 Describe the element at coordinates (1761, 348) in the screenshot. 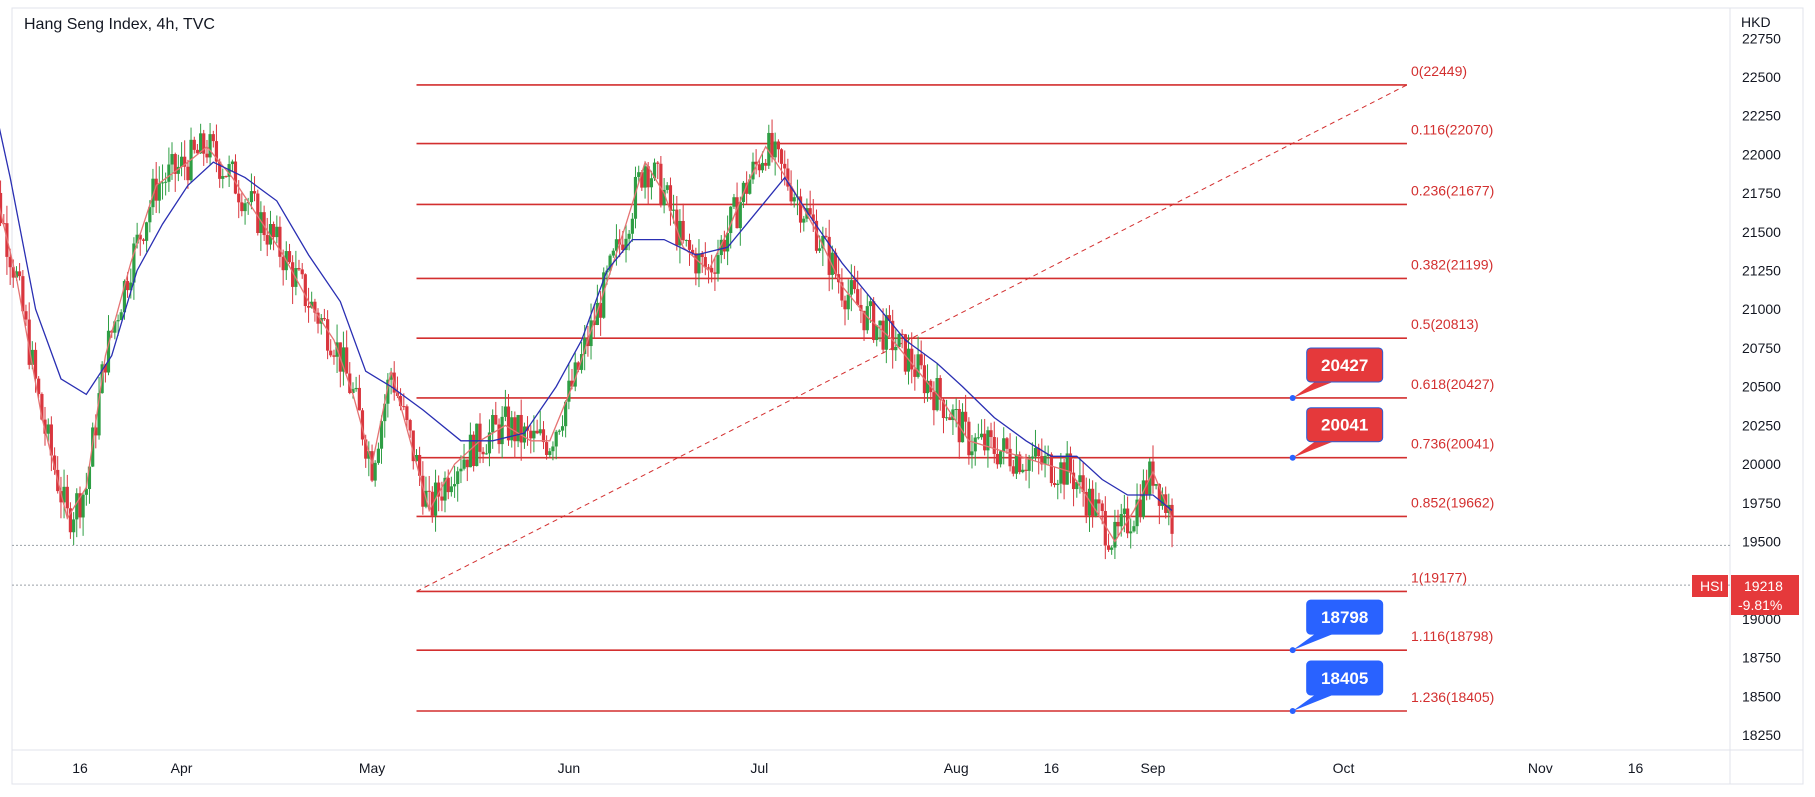

I see `y-tick-label: 20750` at that location.